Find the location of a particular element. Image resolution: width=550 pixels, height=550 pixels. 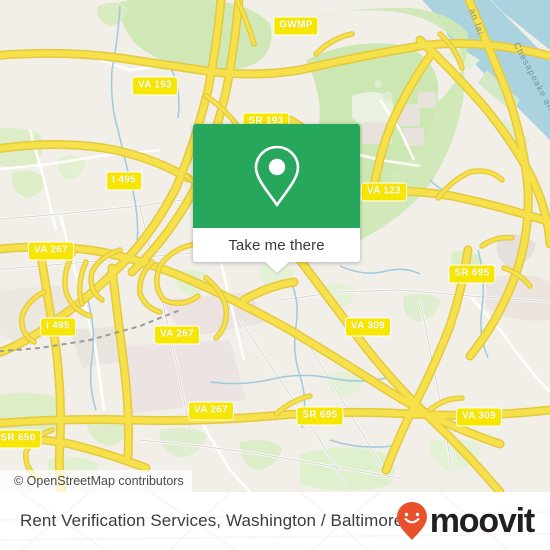

moovit-wordmark: moovit is located at coordinates (482, 521).